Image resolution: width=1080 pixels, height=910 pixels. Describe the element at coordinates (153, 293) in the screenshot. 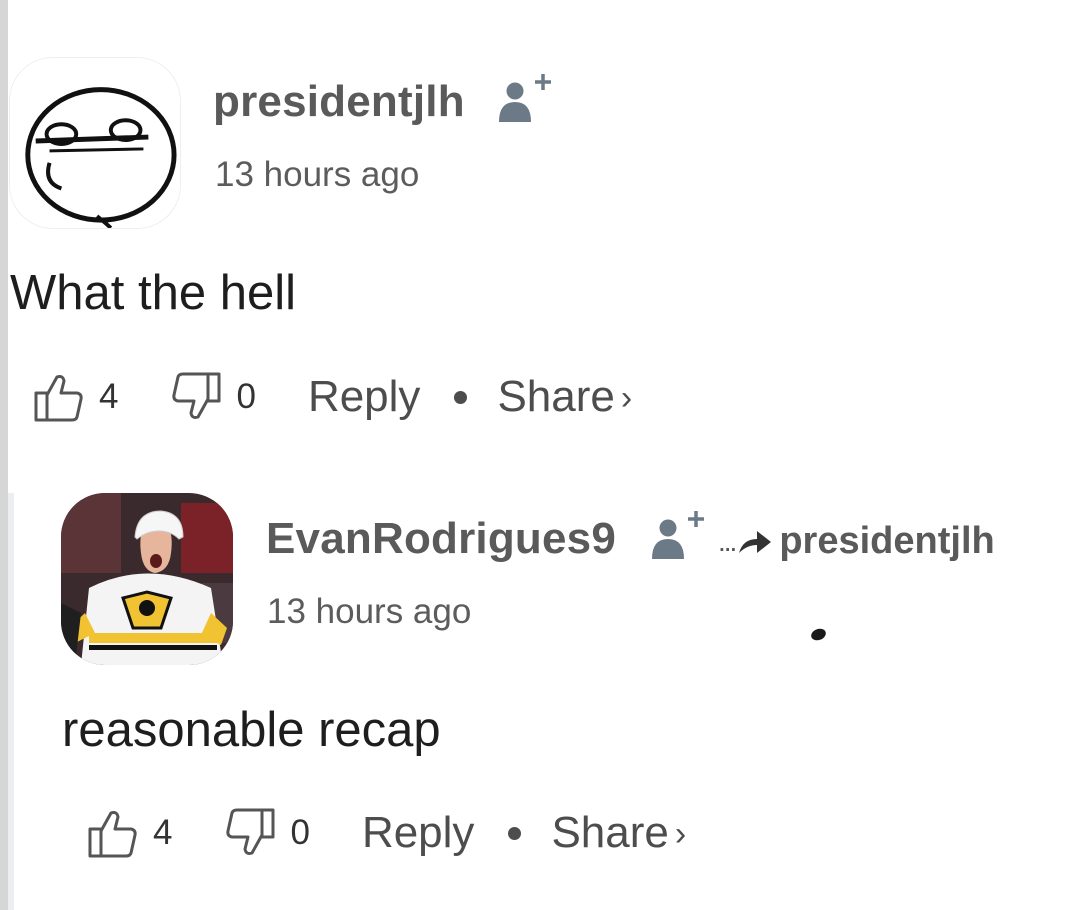

I see `comment-body: What the hell` at that location.